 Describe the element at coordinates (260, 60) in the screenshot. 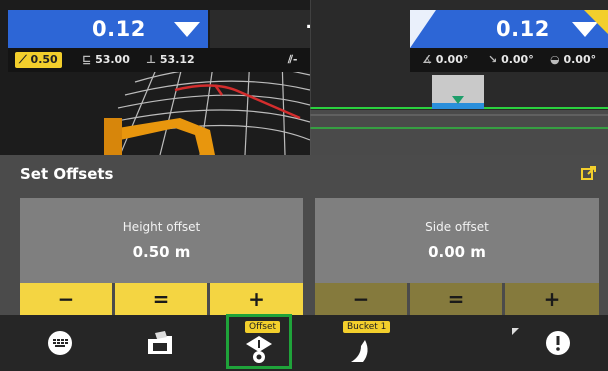

I see `center-info-bar: ⫽-` at that location.